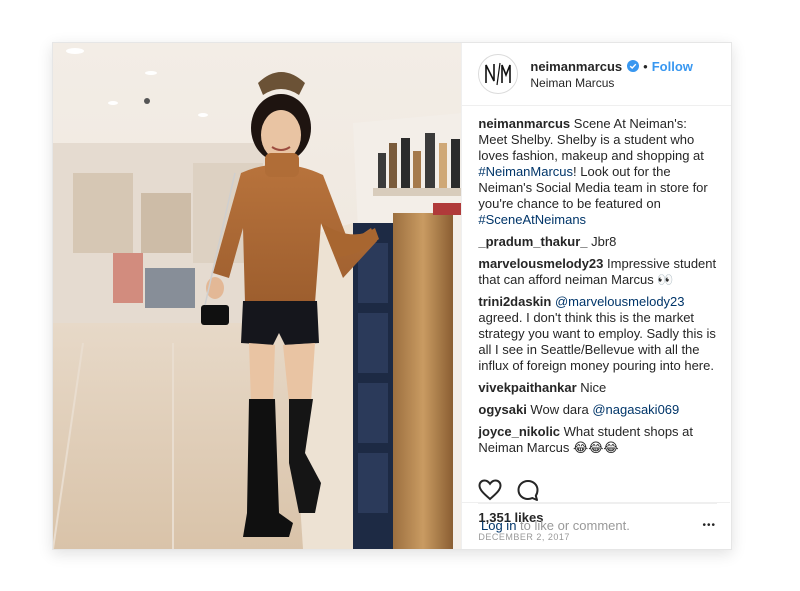  I want to click on login-prompt: Log in to like or comment., so click(555, 525).